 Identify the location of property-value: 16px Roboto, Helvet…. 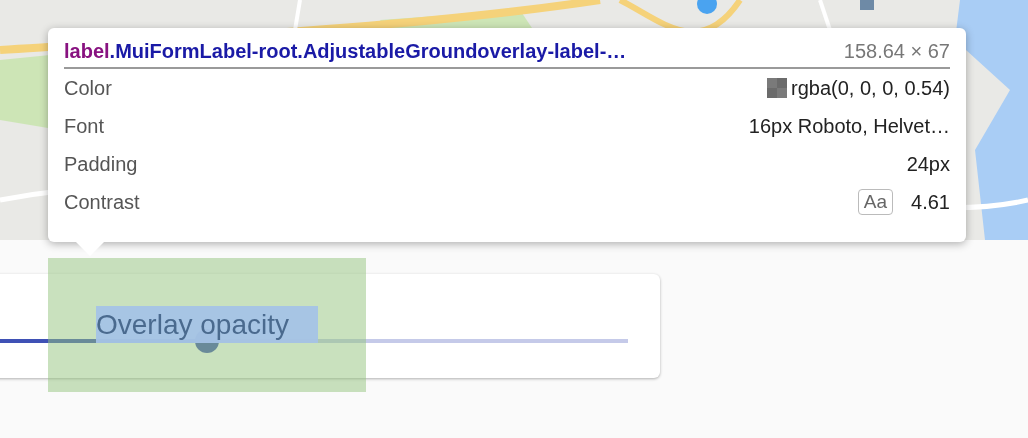
(849, 126).